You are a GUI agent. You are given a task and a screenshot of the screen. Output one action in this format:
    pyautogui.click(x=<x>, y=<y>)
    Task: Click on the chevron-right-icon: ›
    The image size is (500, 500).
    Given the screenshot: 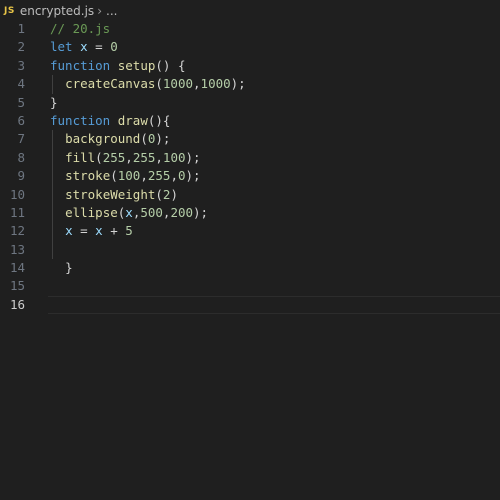 What is the action you would take?
    pyautogui.click(x=99, y=11)
    